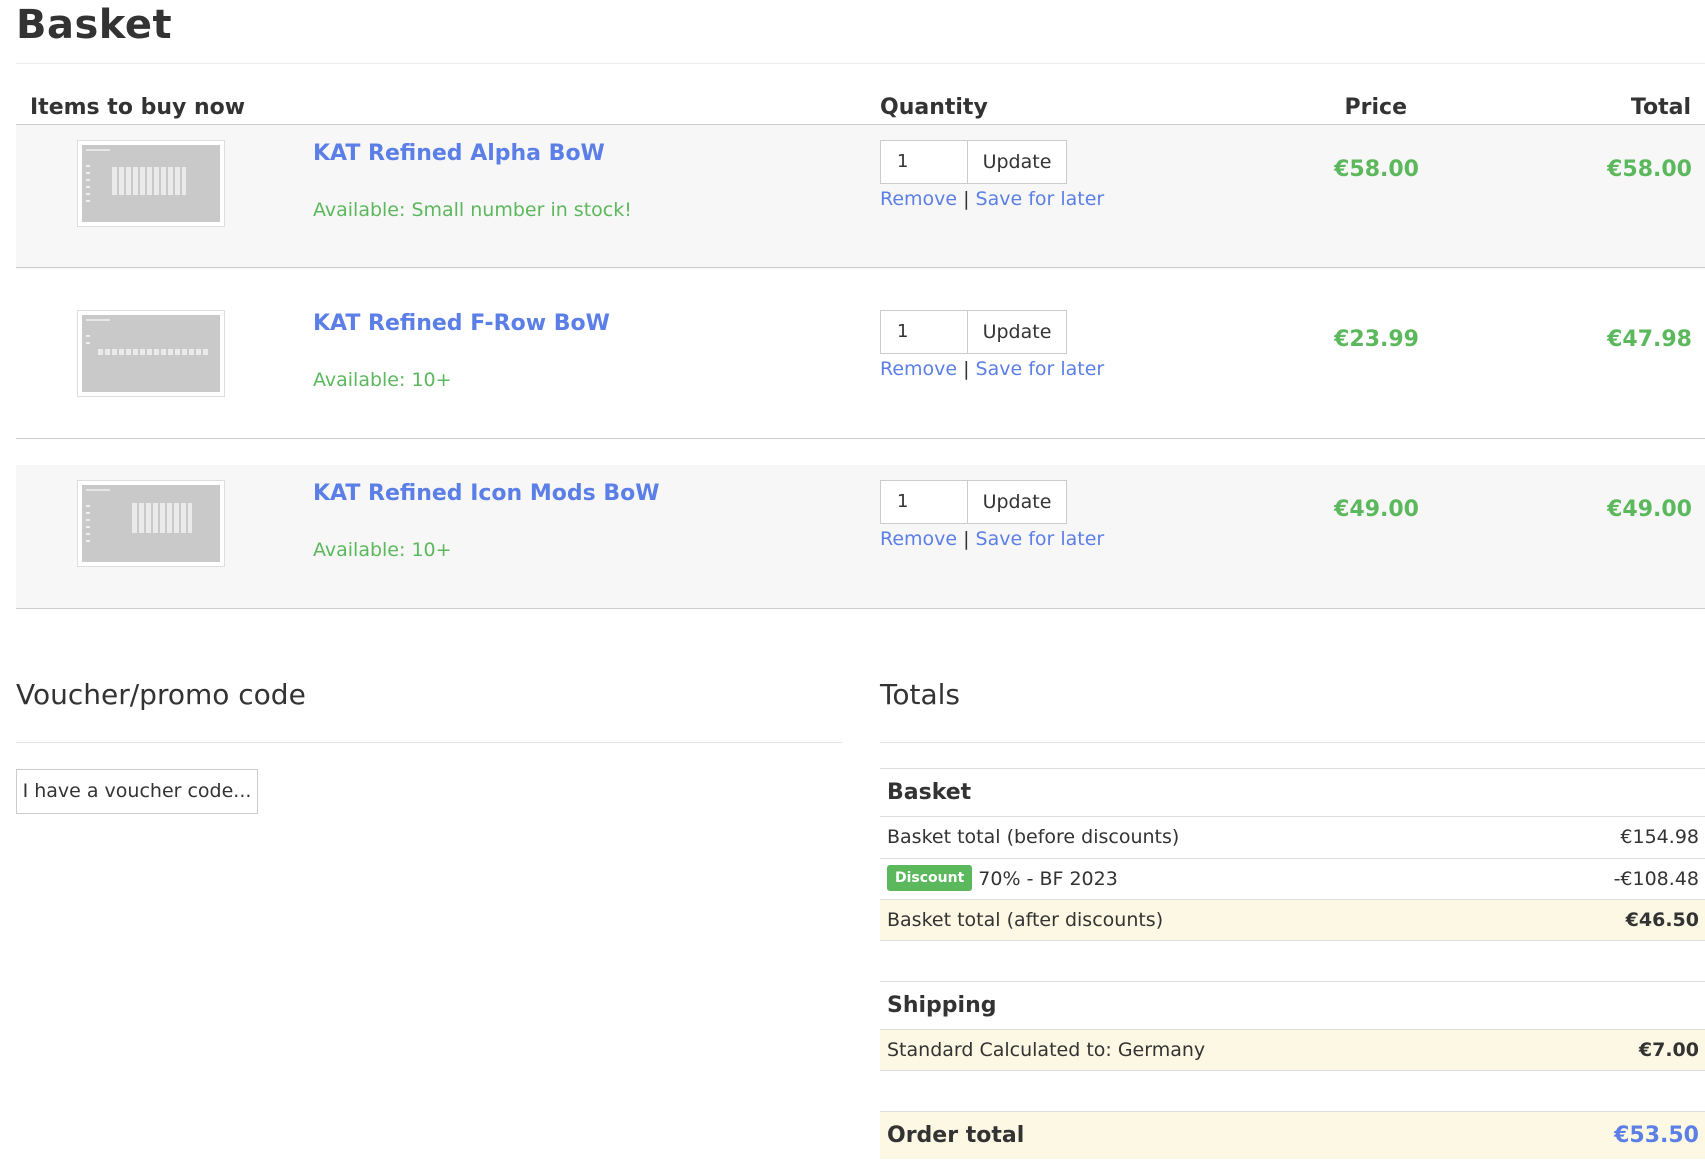 The image size is (1705, 1172). Describe the element at coordinates (1375, 107) in the screenshot. I see `price-column-header: Price` at that location.